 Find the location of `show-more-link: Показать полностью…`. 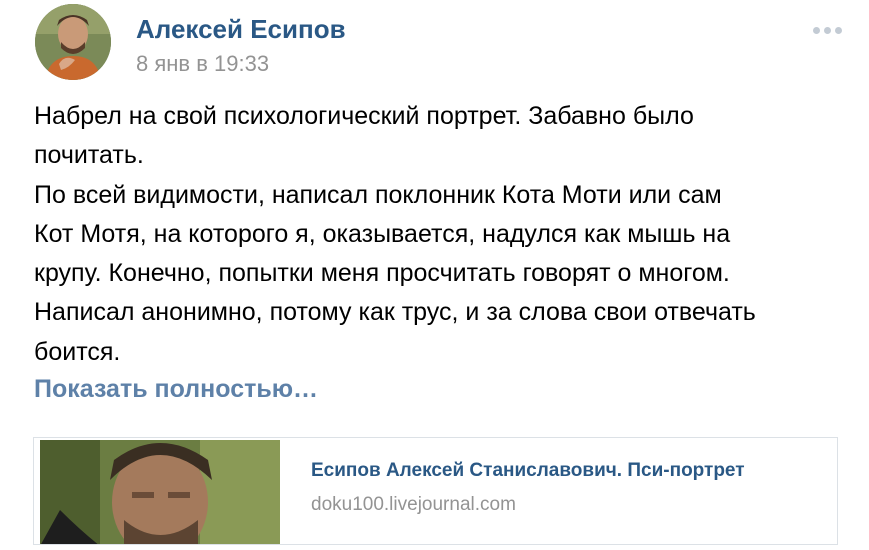

show-more-link: Показать полностью… is located at coordinates (176, 389).